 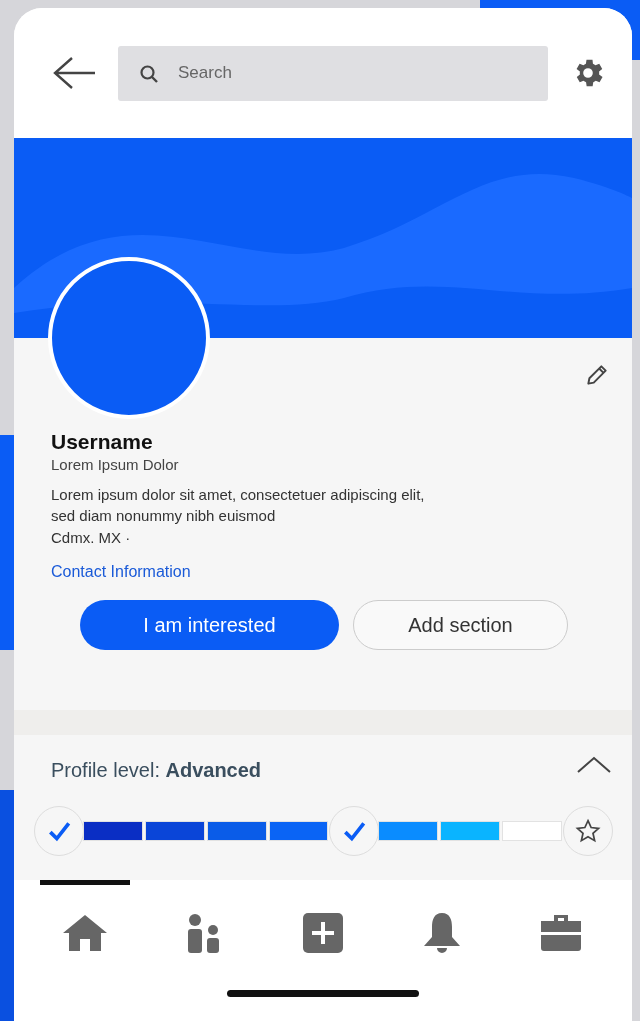 I want to click on add-section-button: Add section, so click(x=460, y=625).